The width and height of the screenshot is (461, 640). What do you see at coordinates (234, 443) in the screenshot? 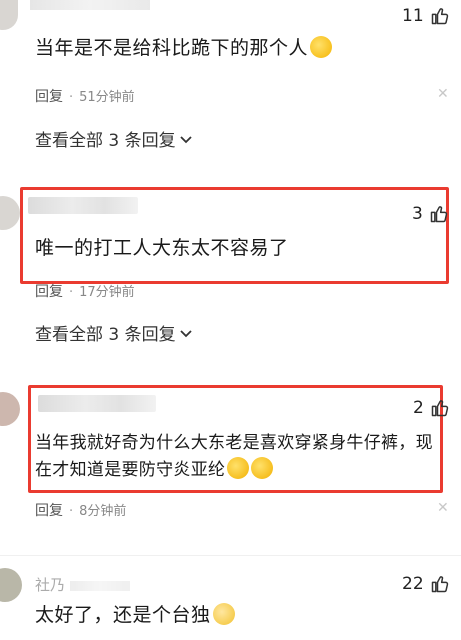
I see `comment-text-line-1: 当年我就好奇为什么大东老是喜欢穿紧身牛仔裤，现` at bounding box center [234, 443].